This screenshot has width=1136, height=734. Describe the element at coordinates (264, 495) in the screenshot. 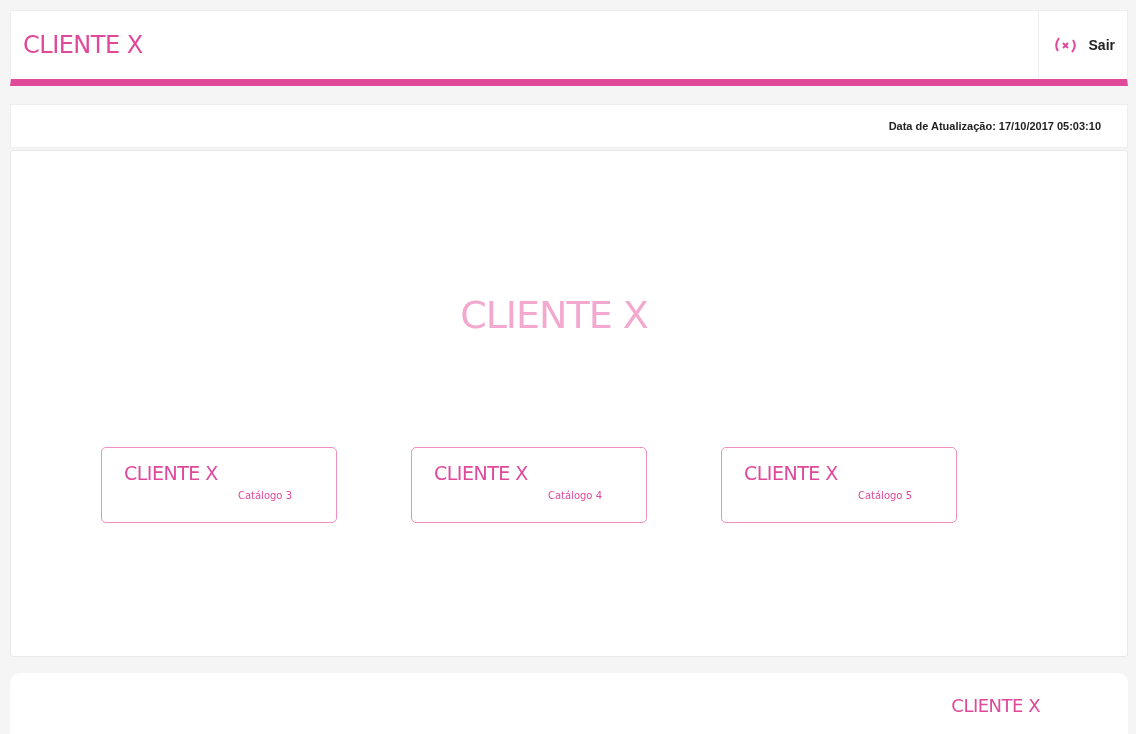

I see `card-subtitle: Catálogo 3` at that location.